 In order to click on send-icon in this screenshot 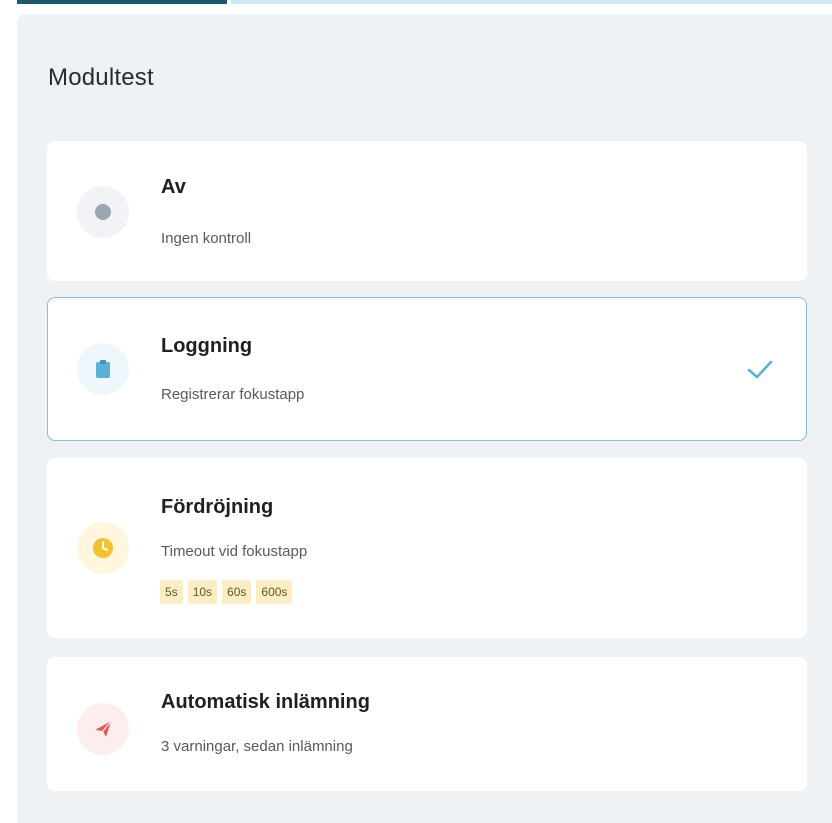, I will do `click(103, 729)`.